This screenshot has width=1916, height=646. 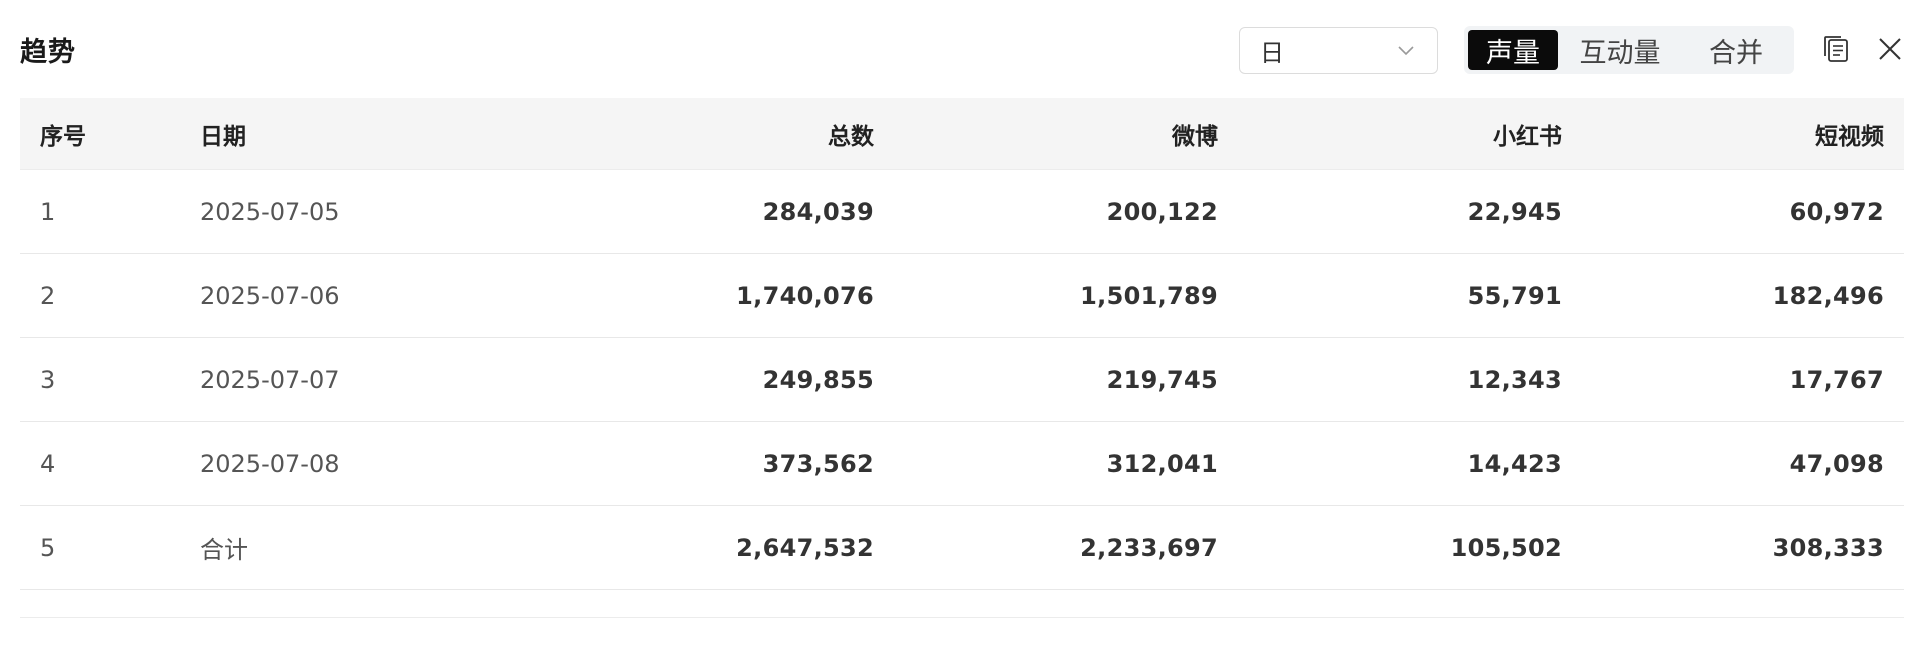 I want to click on cell-index: 2, so click(x=48, y=295).